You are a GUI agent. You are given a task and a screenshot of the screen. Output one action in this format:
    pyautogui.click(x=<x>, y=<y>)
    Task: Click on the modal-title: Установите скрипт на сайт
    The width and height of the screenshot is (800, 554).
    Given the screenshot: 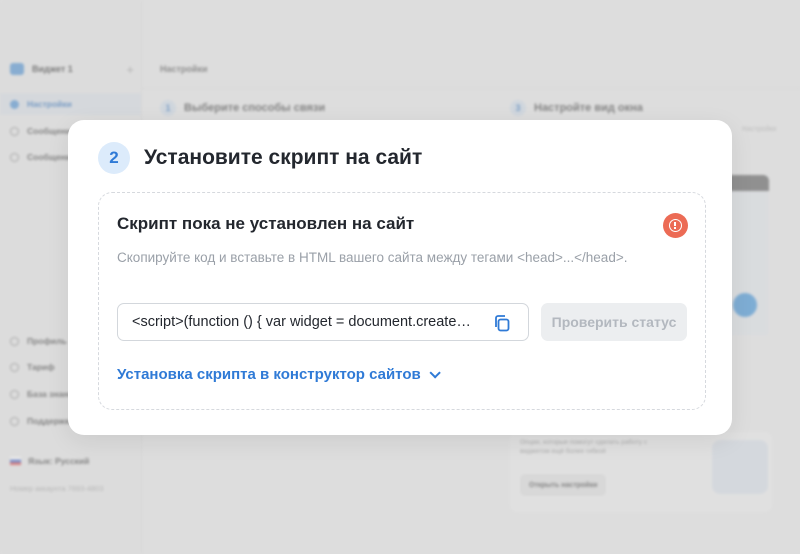 What is the action you would take?
    pyautogui.click(x=283, y=157)
    